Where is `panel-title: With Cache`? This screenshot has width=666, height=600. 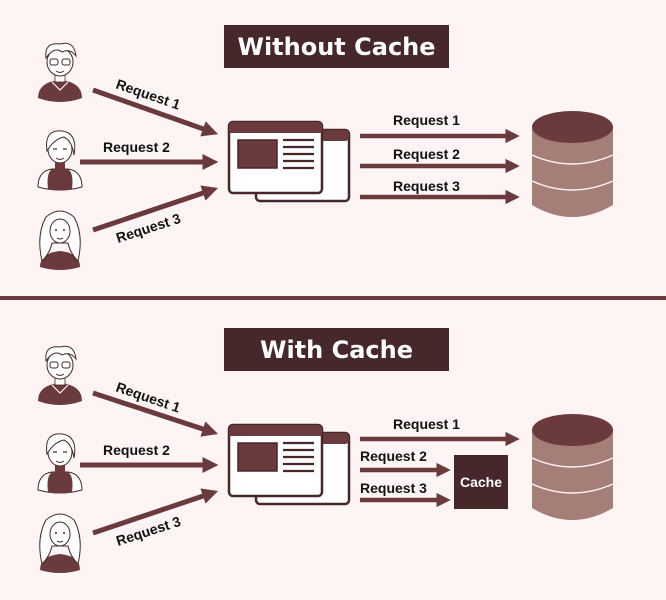
panel-title: With Cache is located at coordinates (336, 350).